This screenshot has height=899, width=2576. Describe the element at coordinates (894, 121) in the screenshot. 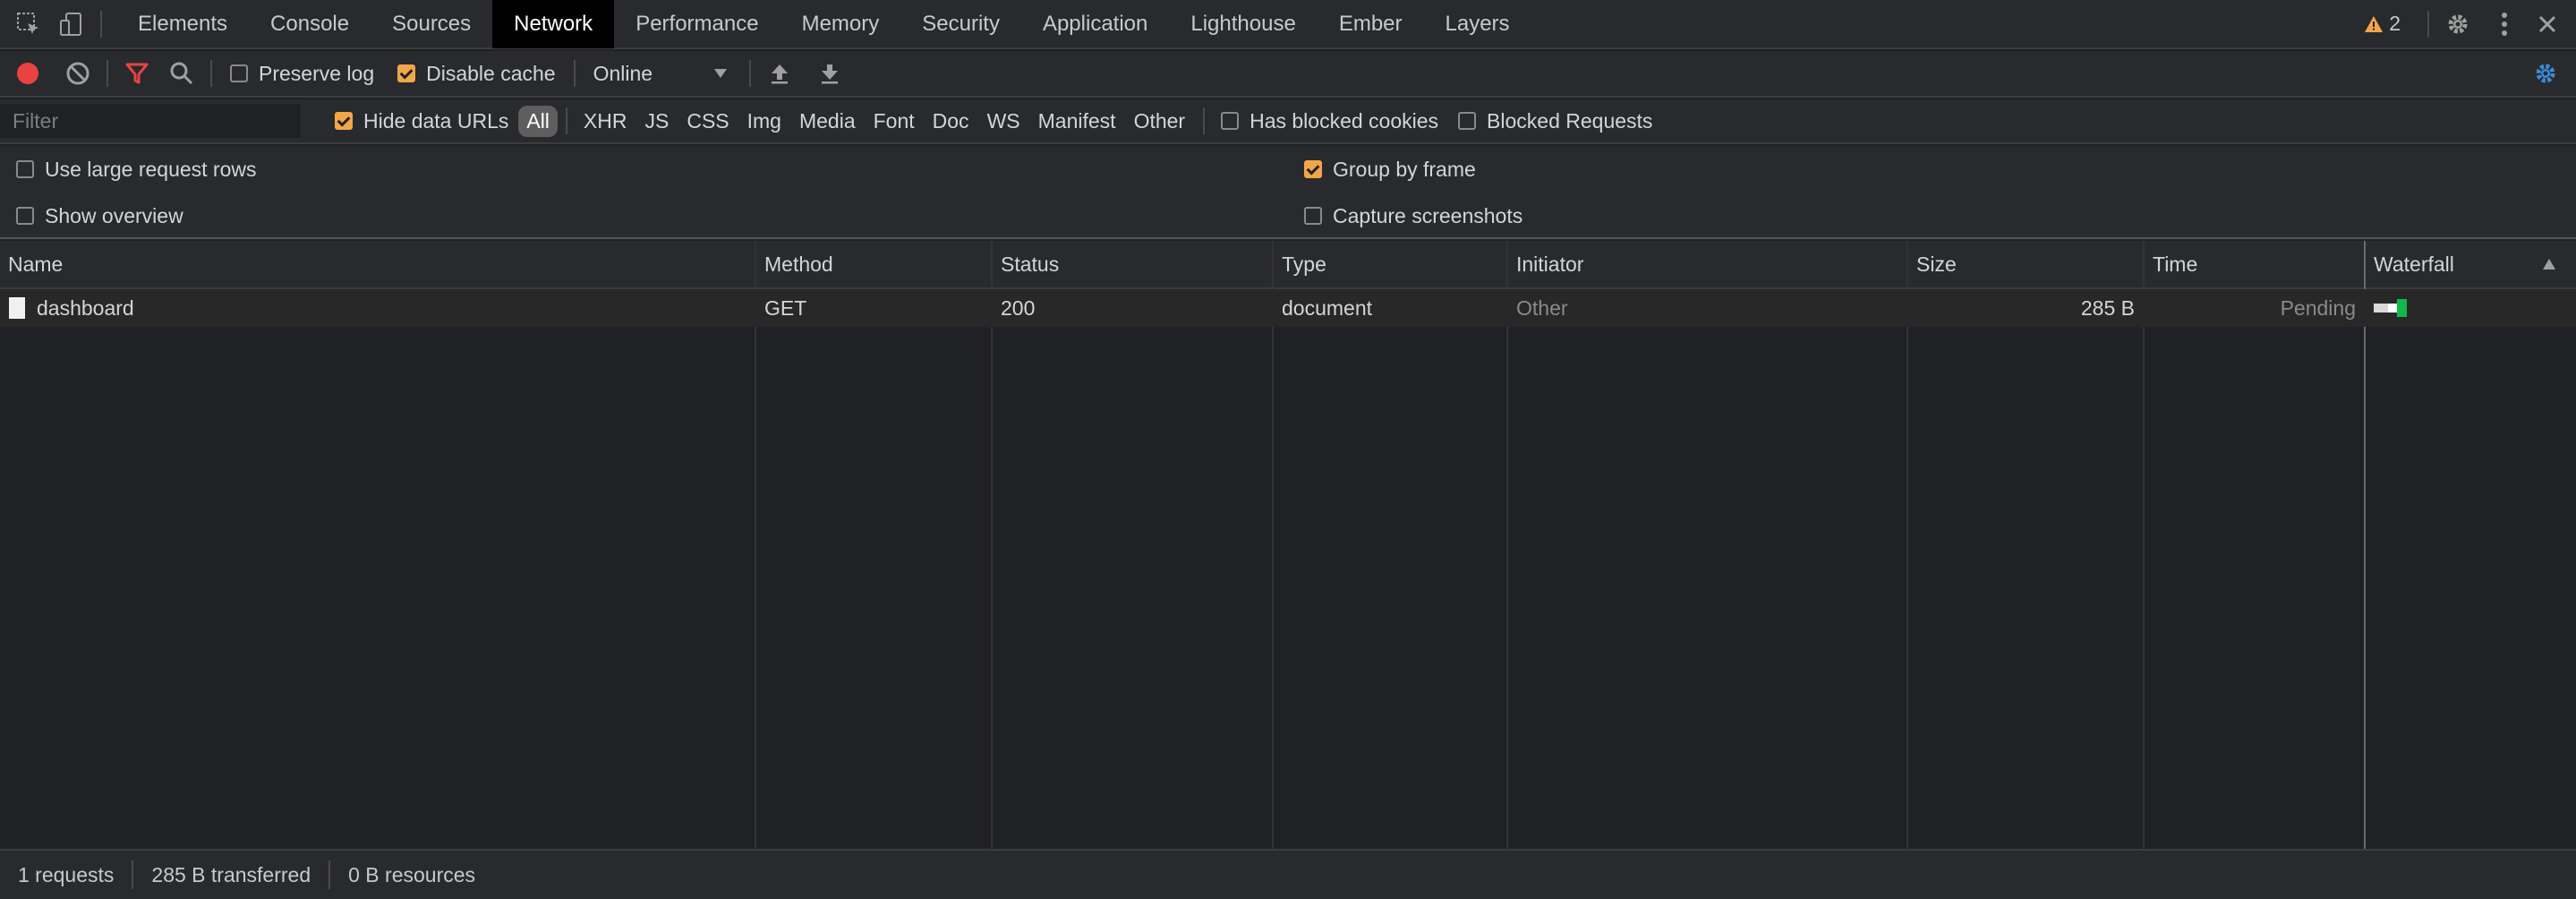

I see `type-filter-font: Font` at that location.